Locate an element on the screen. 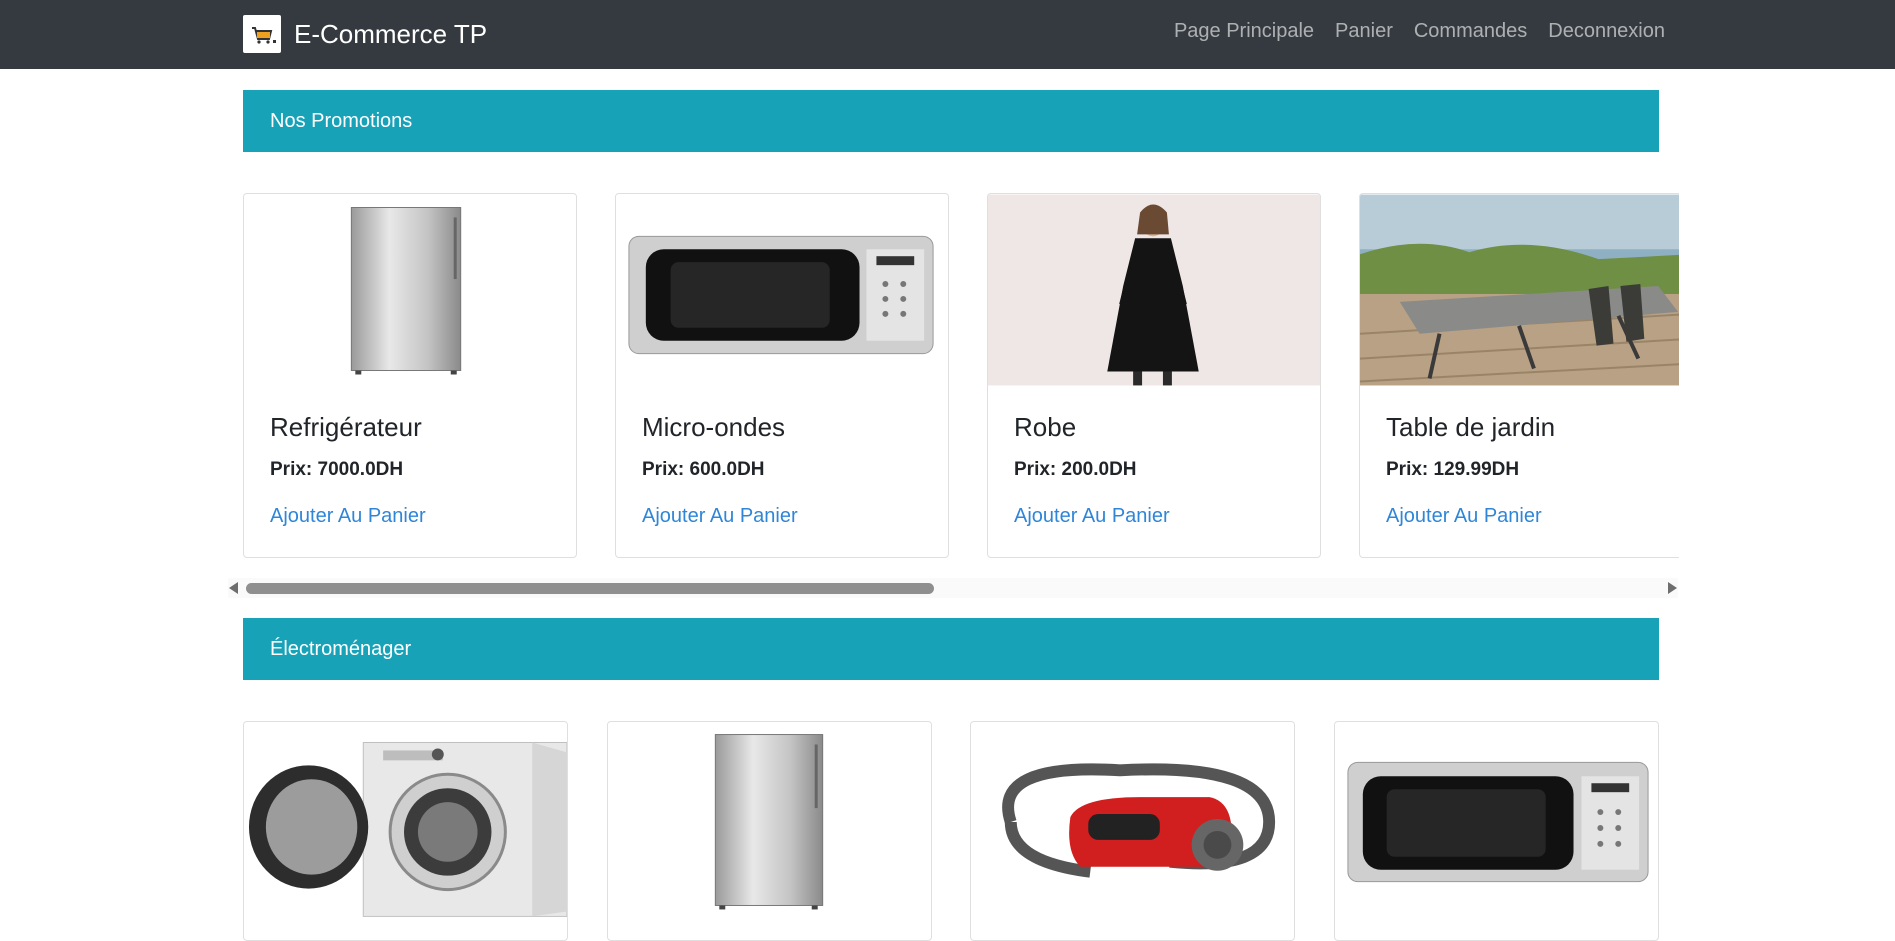  product-price: Prix: 600.0DH is located at coordinates (703, 469).